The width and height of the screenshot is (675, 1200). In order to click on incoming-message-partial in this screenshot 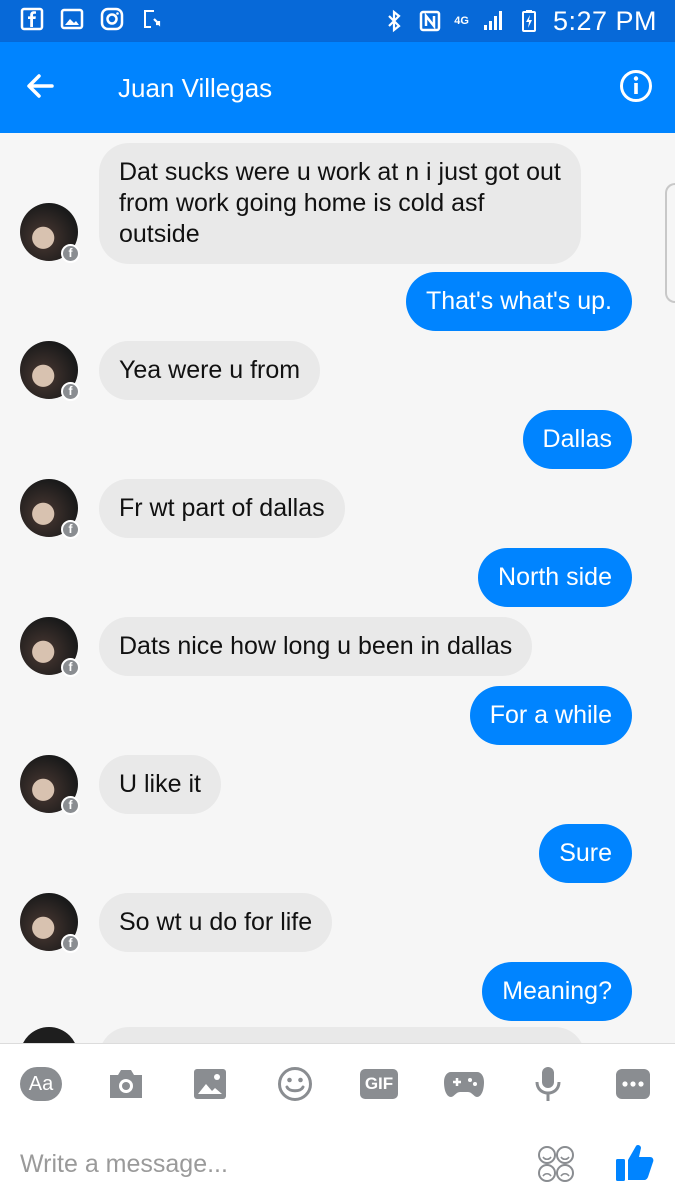, I will do `click(342, 1035)`.